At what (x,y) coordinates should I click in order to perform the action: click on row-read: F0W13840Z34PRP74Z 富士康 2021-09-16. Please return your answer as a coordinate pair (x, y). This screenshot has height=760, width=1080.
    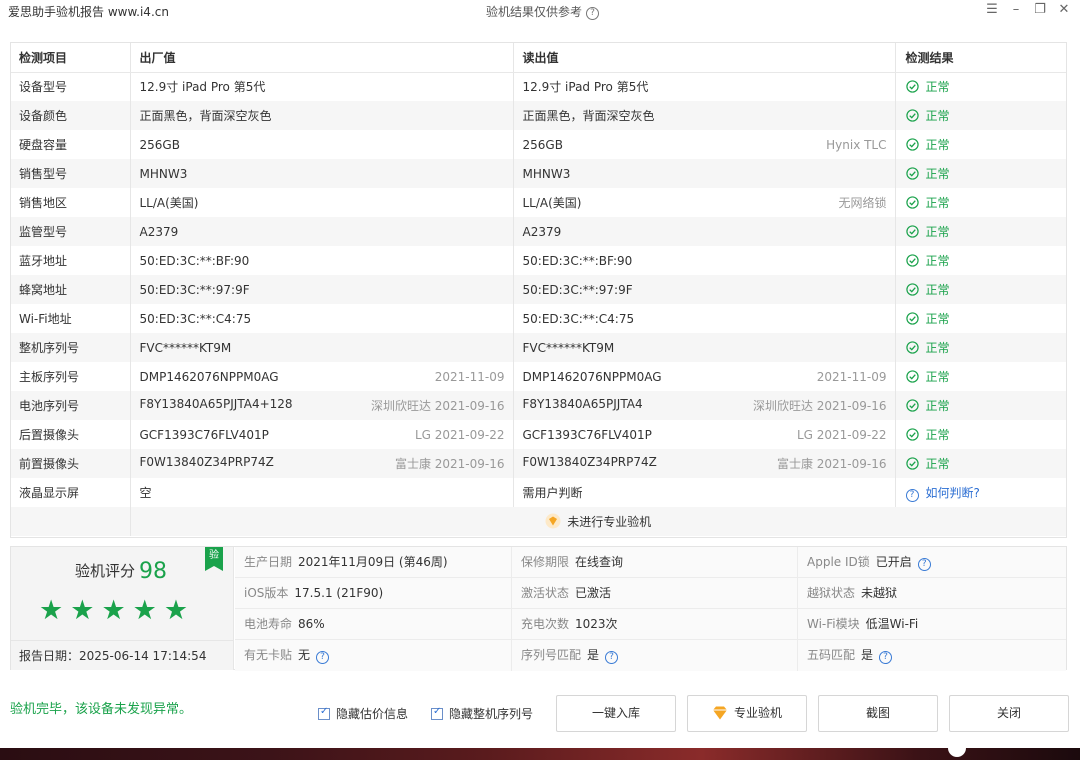
    Looking at the image, I should click on (704, 463).